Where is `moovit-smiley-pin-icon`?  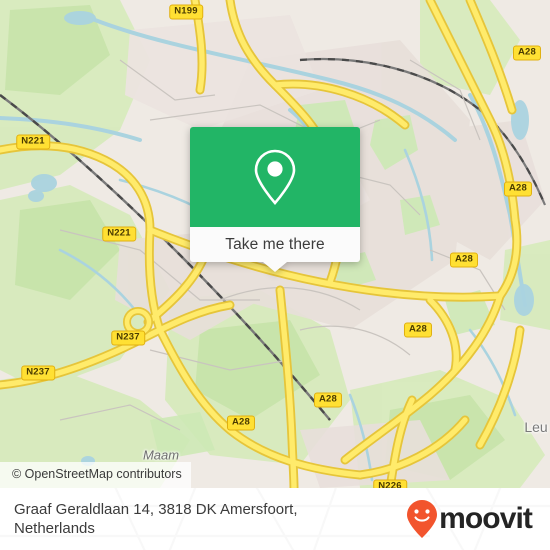
moovit-smiley-pin-icon is located at coordinates (422, 519).